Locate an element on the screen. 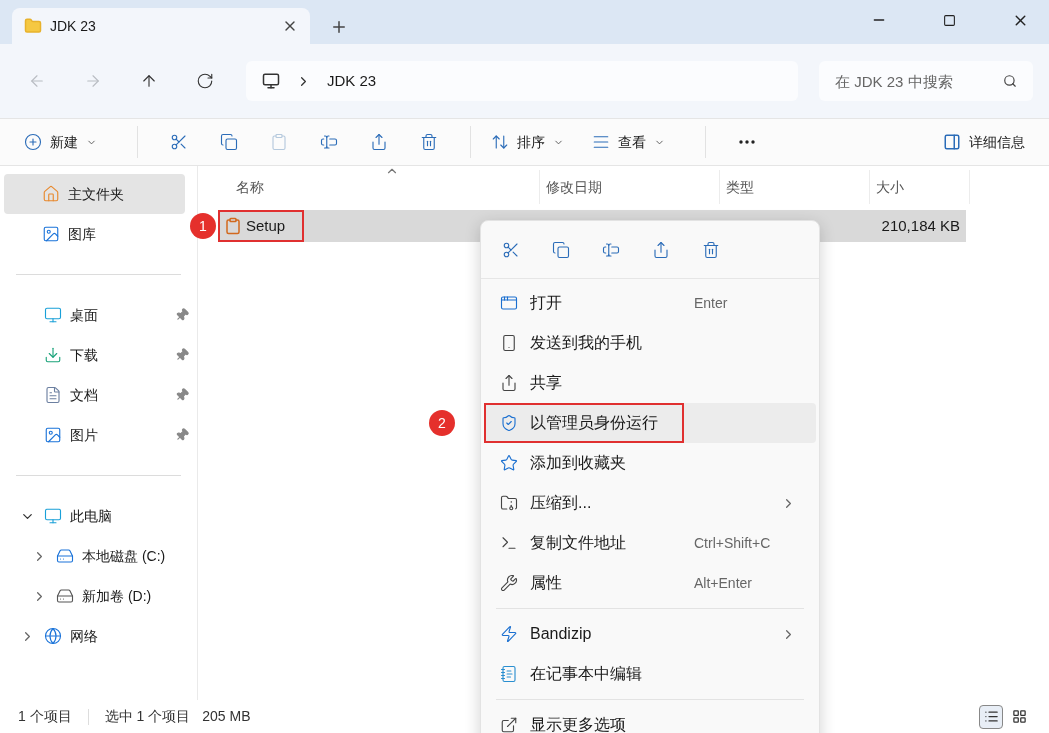 The height and width of the screenshot is (733, 1049). lines-icon is located at coordinates (601, 142).